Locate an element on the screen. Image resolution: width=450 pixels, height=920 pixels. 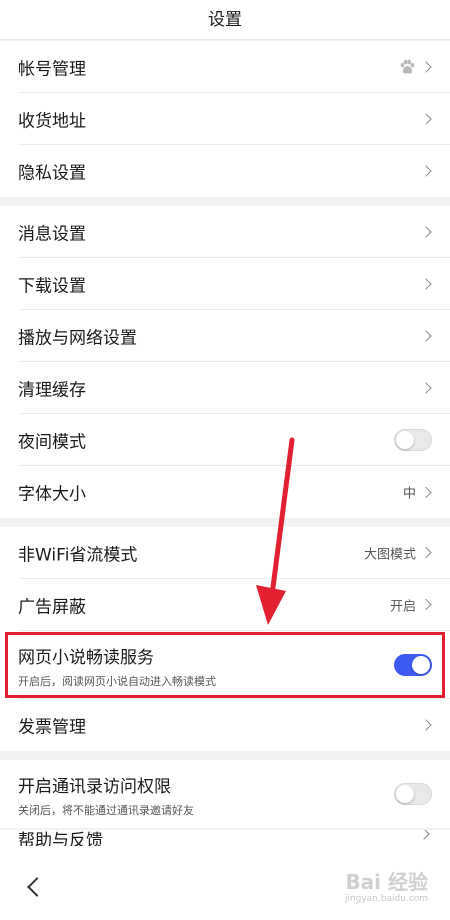
annotation-arrow is located at coordinates (275, 531).